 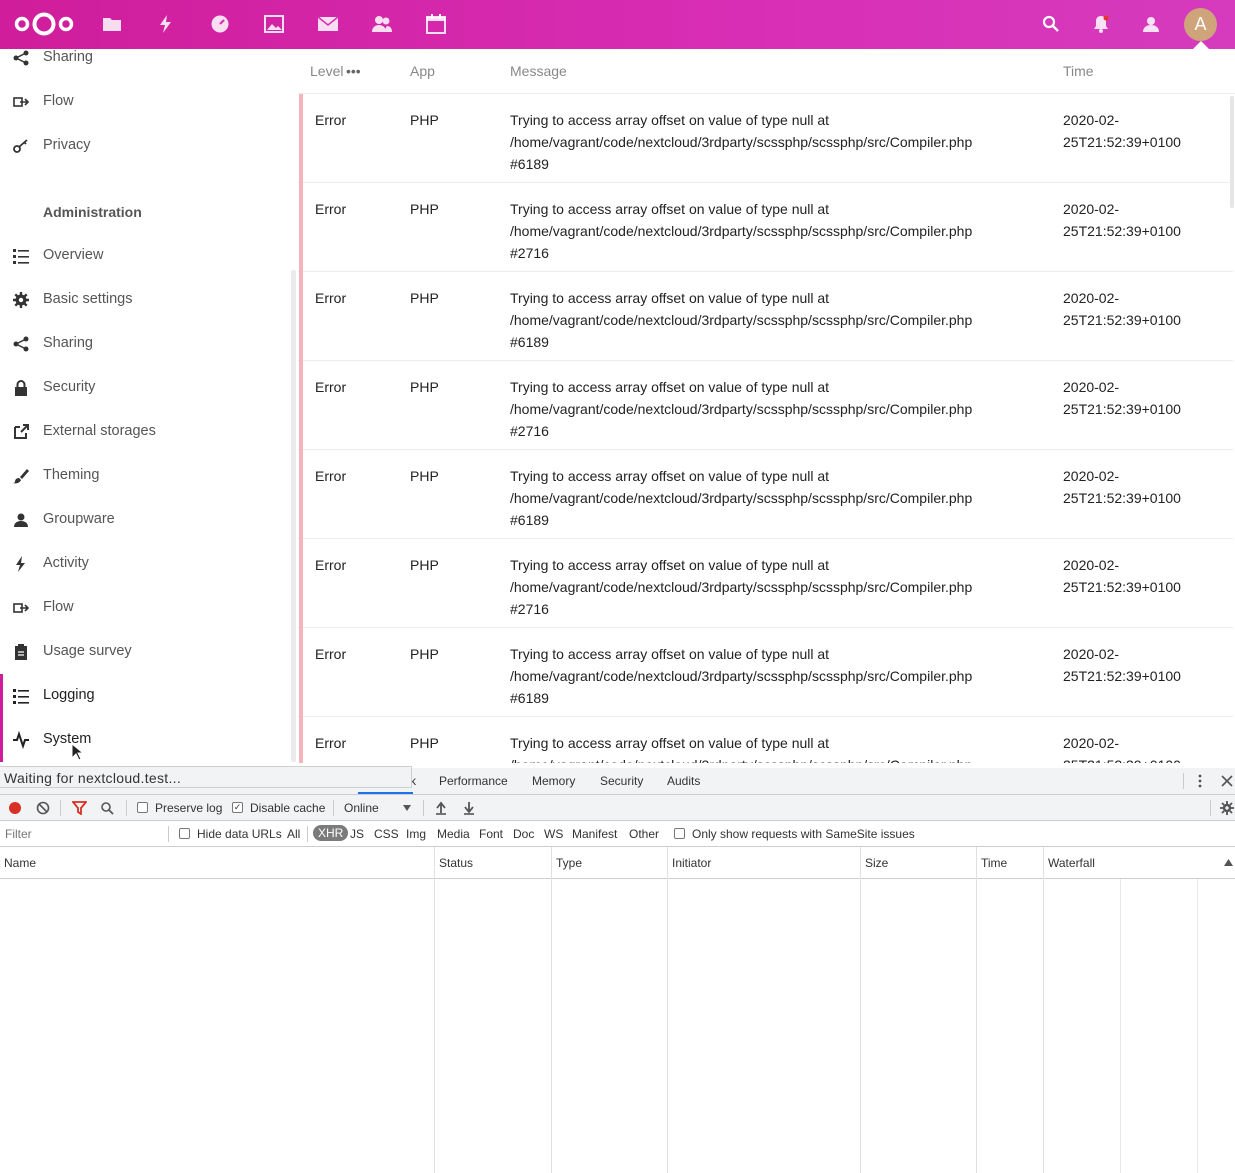 I want to click on hide-data-urls-checkbox, so click(x=184, y=833).